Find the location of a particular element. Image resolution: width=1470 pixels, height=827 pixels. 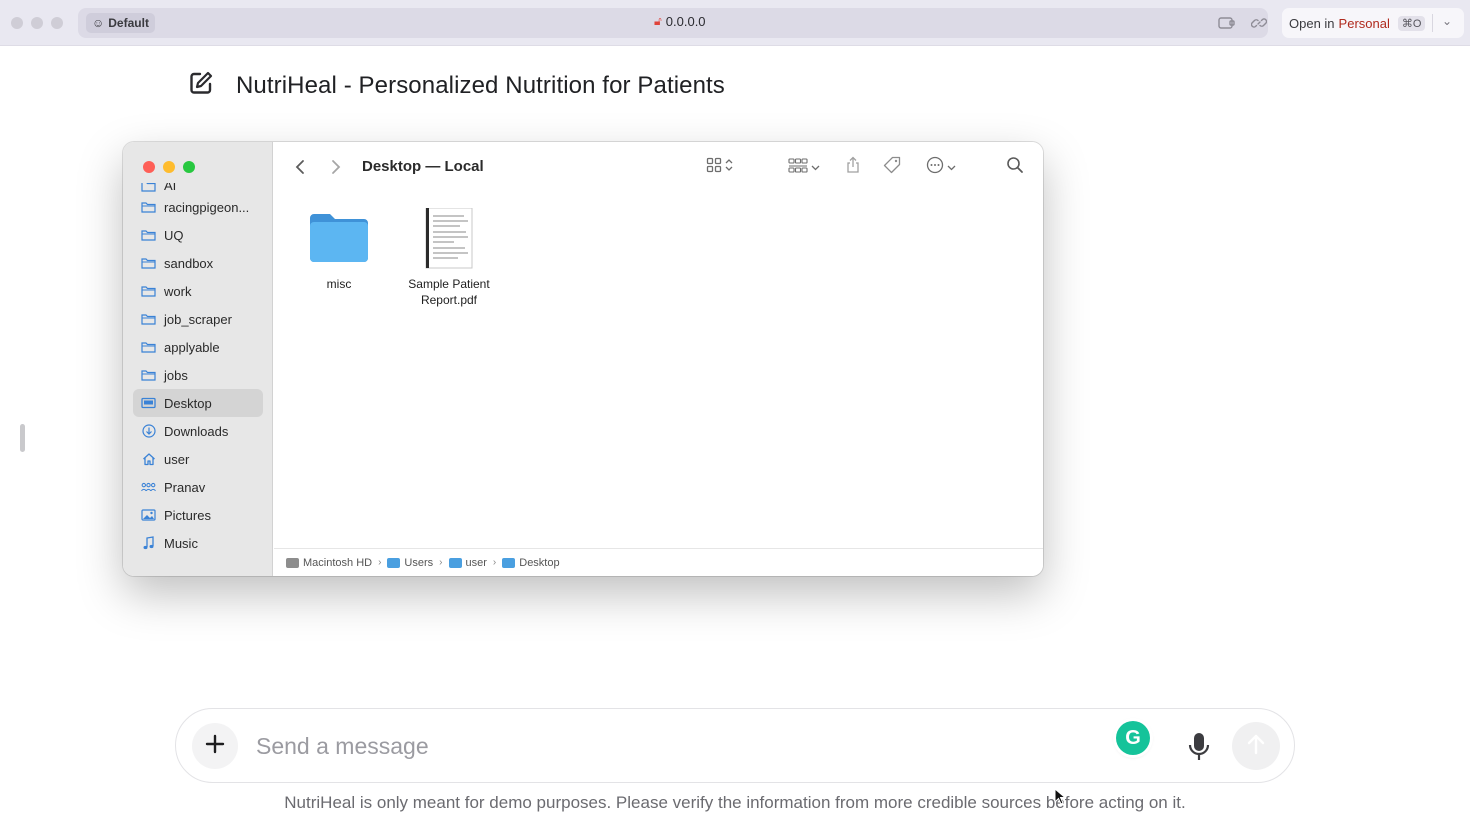

forward-button is located at coordinates (336, 167).